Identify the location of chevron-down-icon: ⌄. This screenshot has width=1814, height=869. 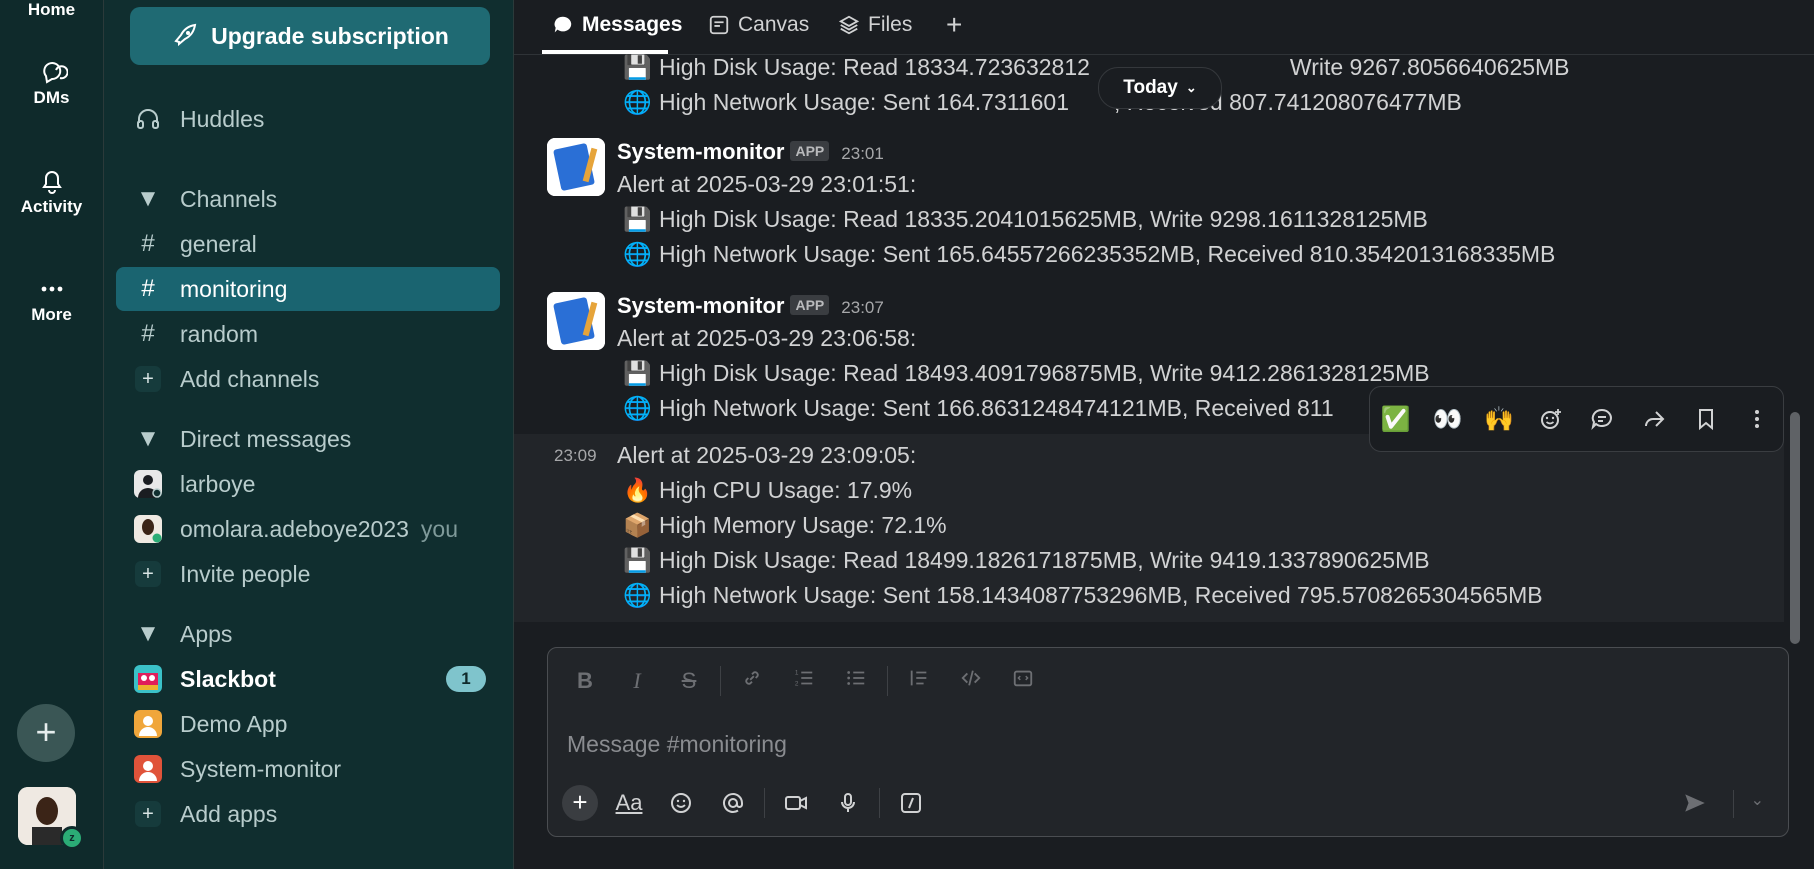
(1757, 800).